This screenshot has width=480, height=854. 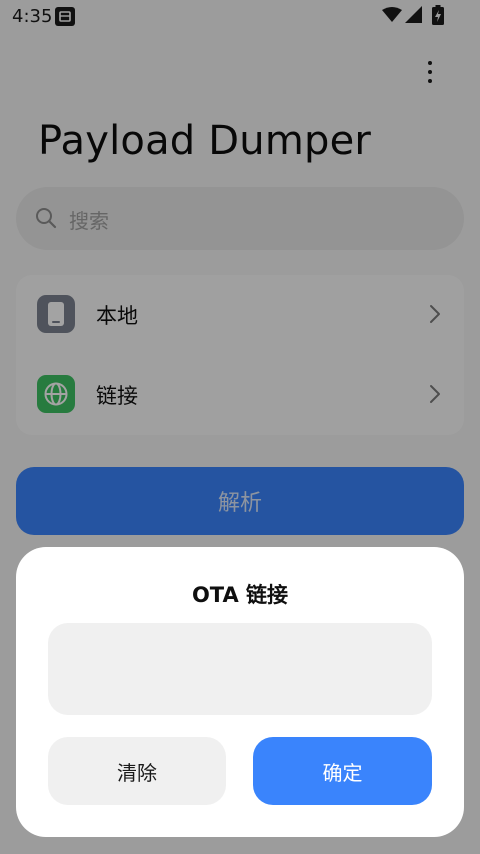 What do you see at coordinates (240, 595) in the screenshot?
I see `dialog-title: OTA 链接` at bounding box center [240, 595].